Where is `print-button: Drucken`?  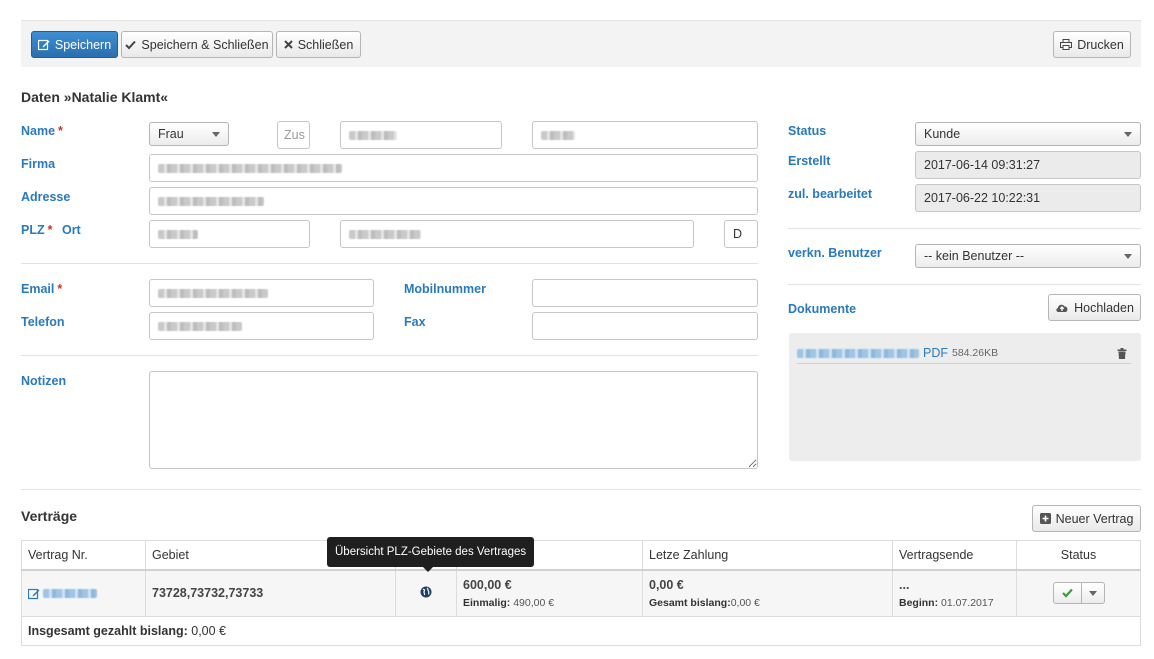
print-button: Drucken is located at coordinates (1092, 44).